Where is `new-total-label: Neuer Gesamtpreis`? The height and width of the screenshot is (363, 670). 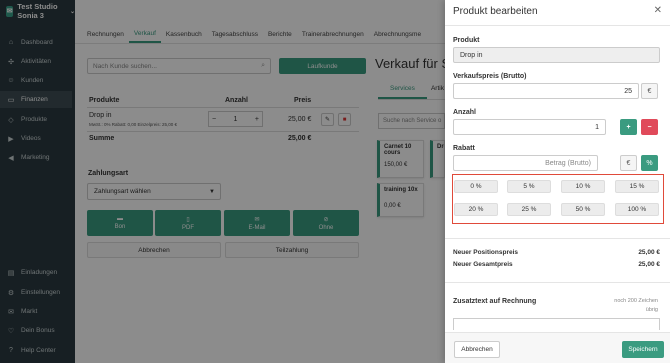 new-total-label: Neuer Gesamtpreis is located at coordinates (483, 264).